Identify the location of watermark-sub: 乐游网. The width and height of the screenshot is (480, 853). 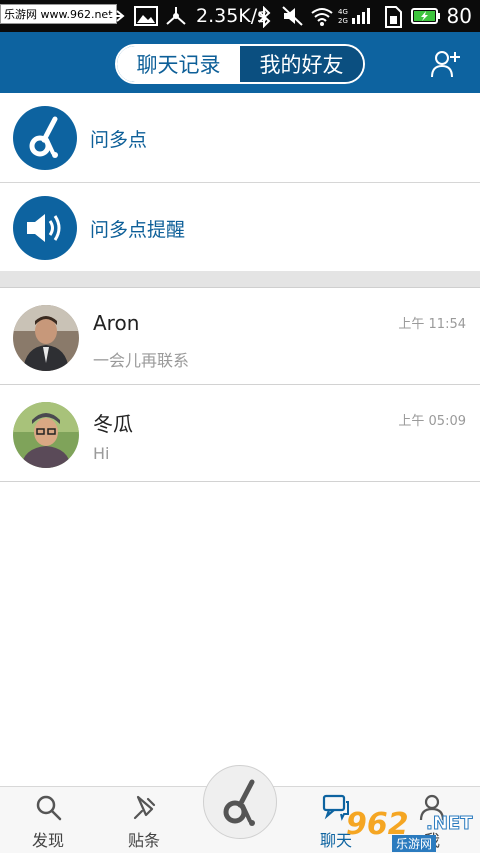
(414, 843).